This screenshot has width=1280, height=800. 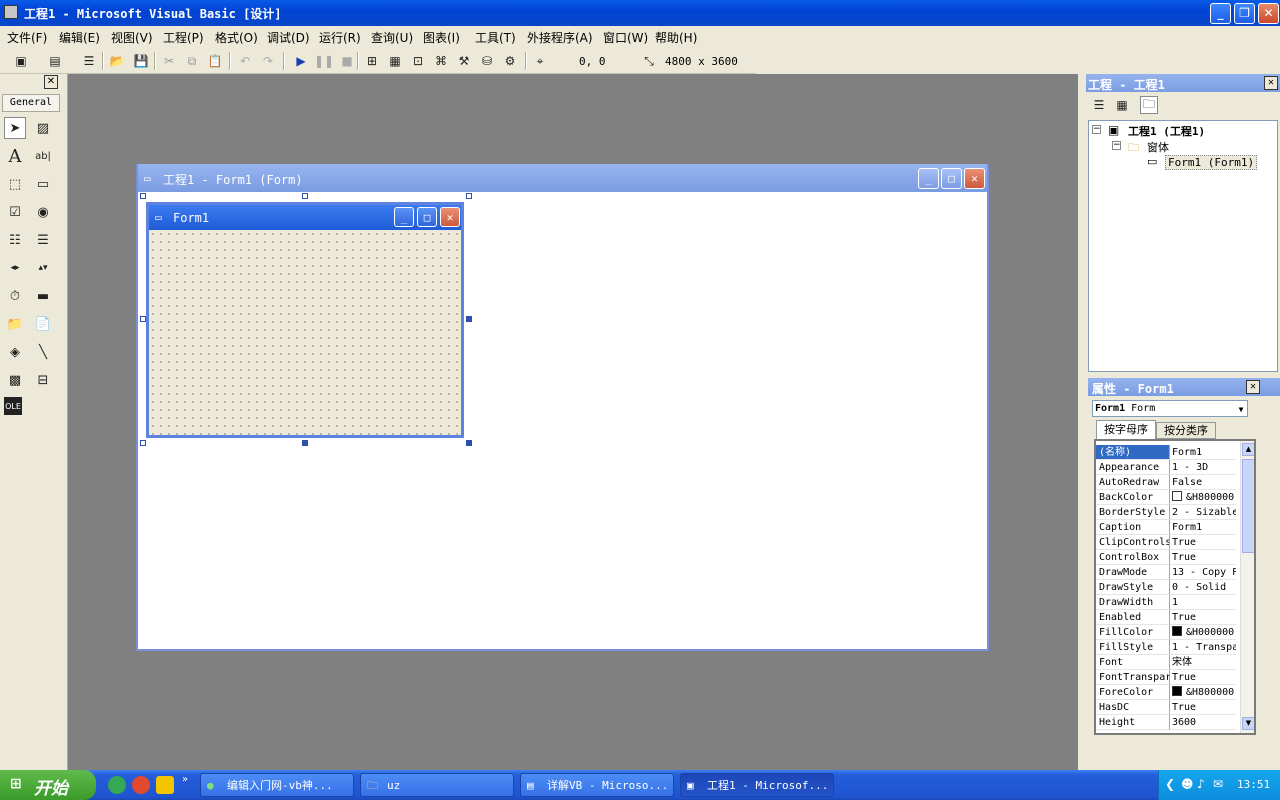 What do you see at coordinates (1187, 784) in the screenshot?
I see `qq-tray-icon: ☻` at bounding box center [1187, 784].